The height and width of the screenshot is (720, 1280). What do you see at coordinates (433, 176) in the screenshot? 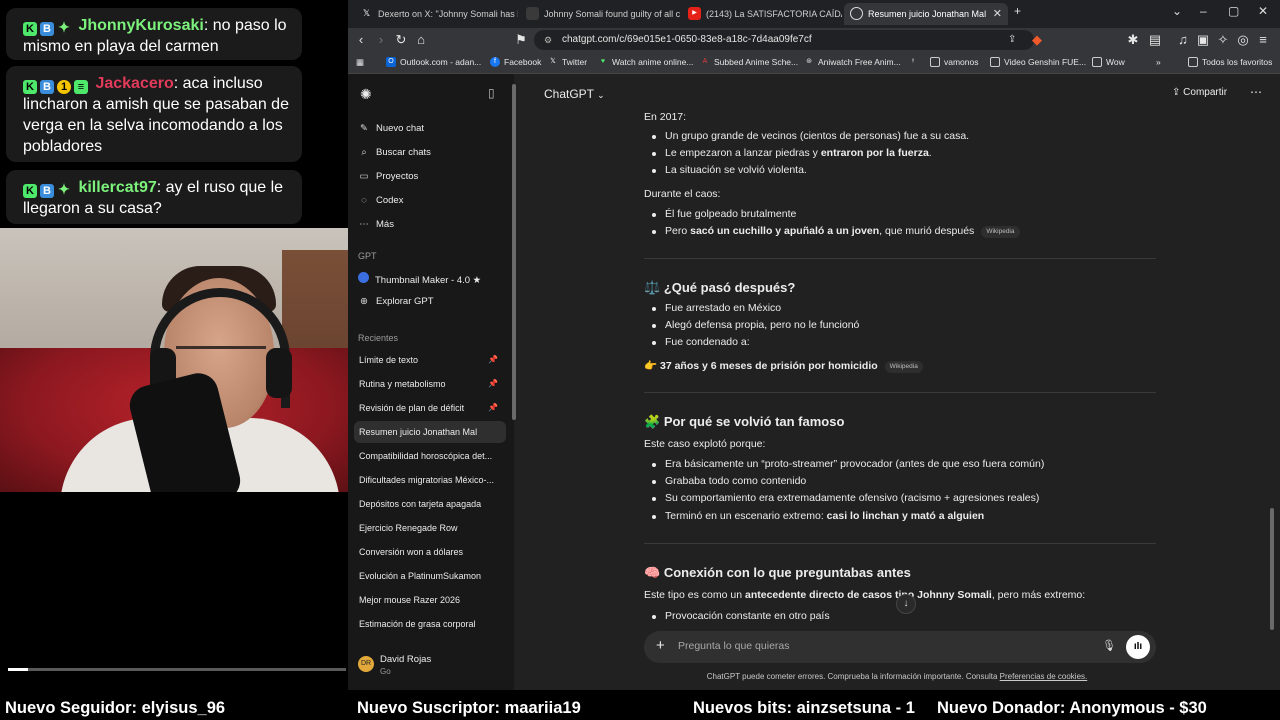
I see `projects-button: ▭ Proyectos` at bounding box center [433, 176].